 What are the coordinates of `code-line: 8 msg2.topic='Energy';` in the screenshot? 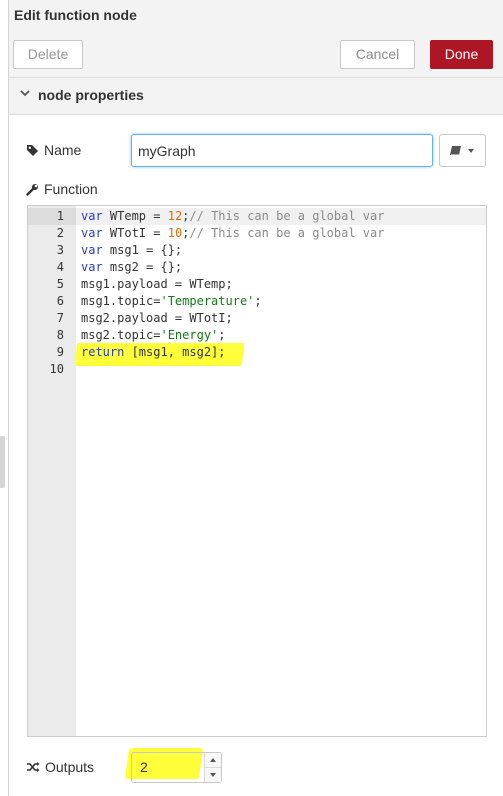 It's located at (257, 335).